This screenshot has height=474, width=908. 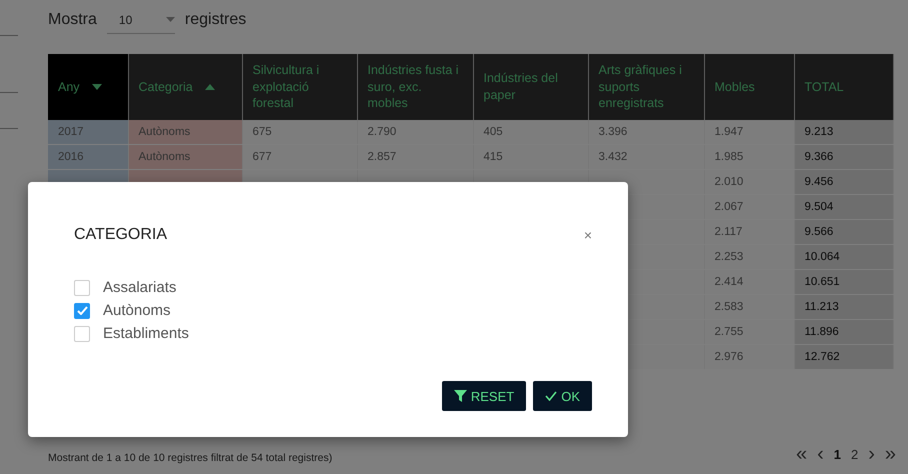 What do you see at coordinates (299, 157) in the screenshot?
I see `table-cell: 677` at bounding box center [299, 157].